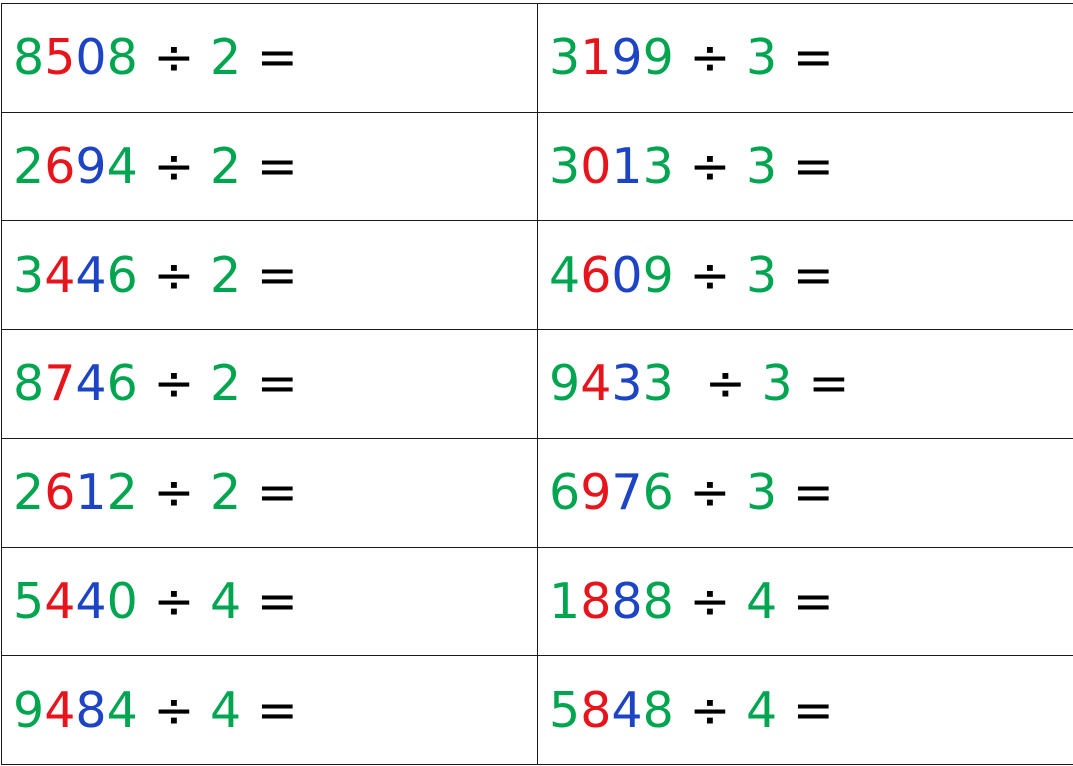 Image resolution: width=1073 pixels, height=766 pixels. I want to click on hundreds-digit: 0, so click(596, 167).